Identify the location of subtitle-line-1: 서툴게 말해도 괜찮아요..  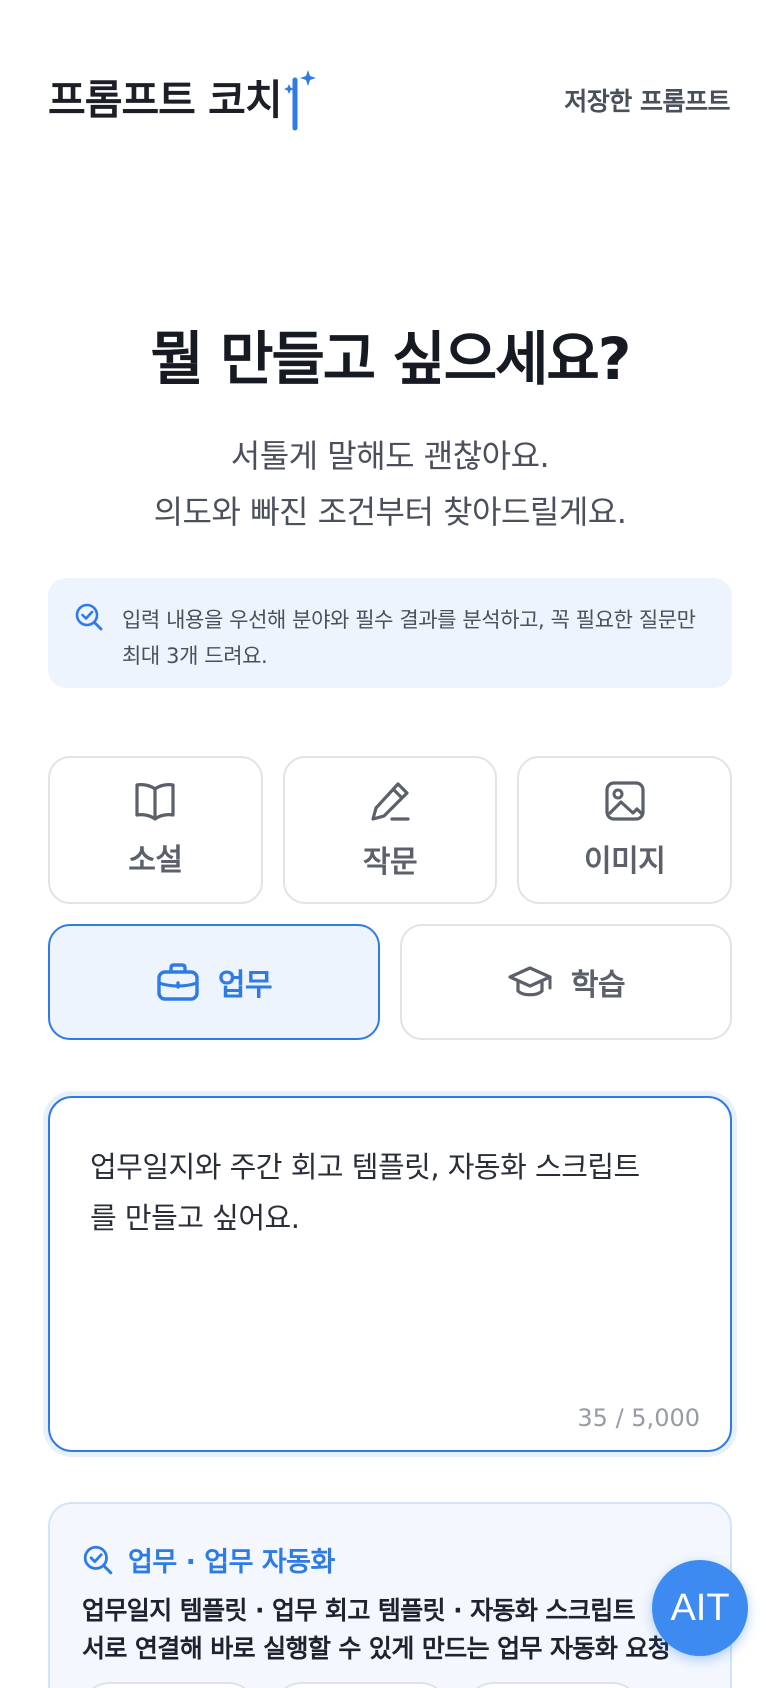
(390, 456).